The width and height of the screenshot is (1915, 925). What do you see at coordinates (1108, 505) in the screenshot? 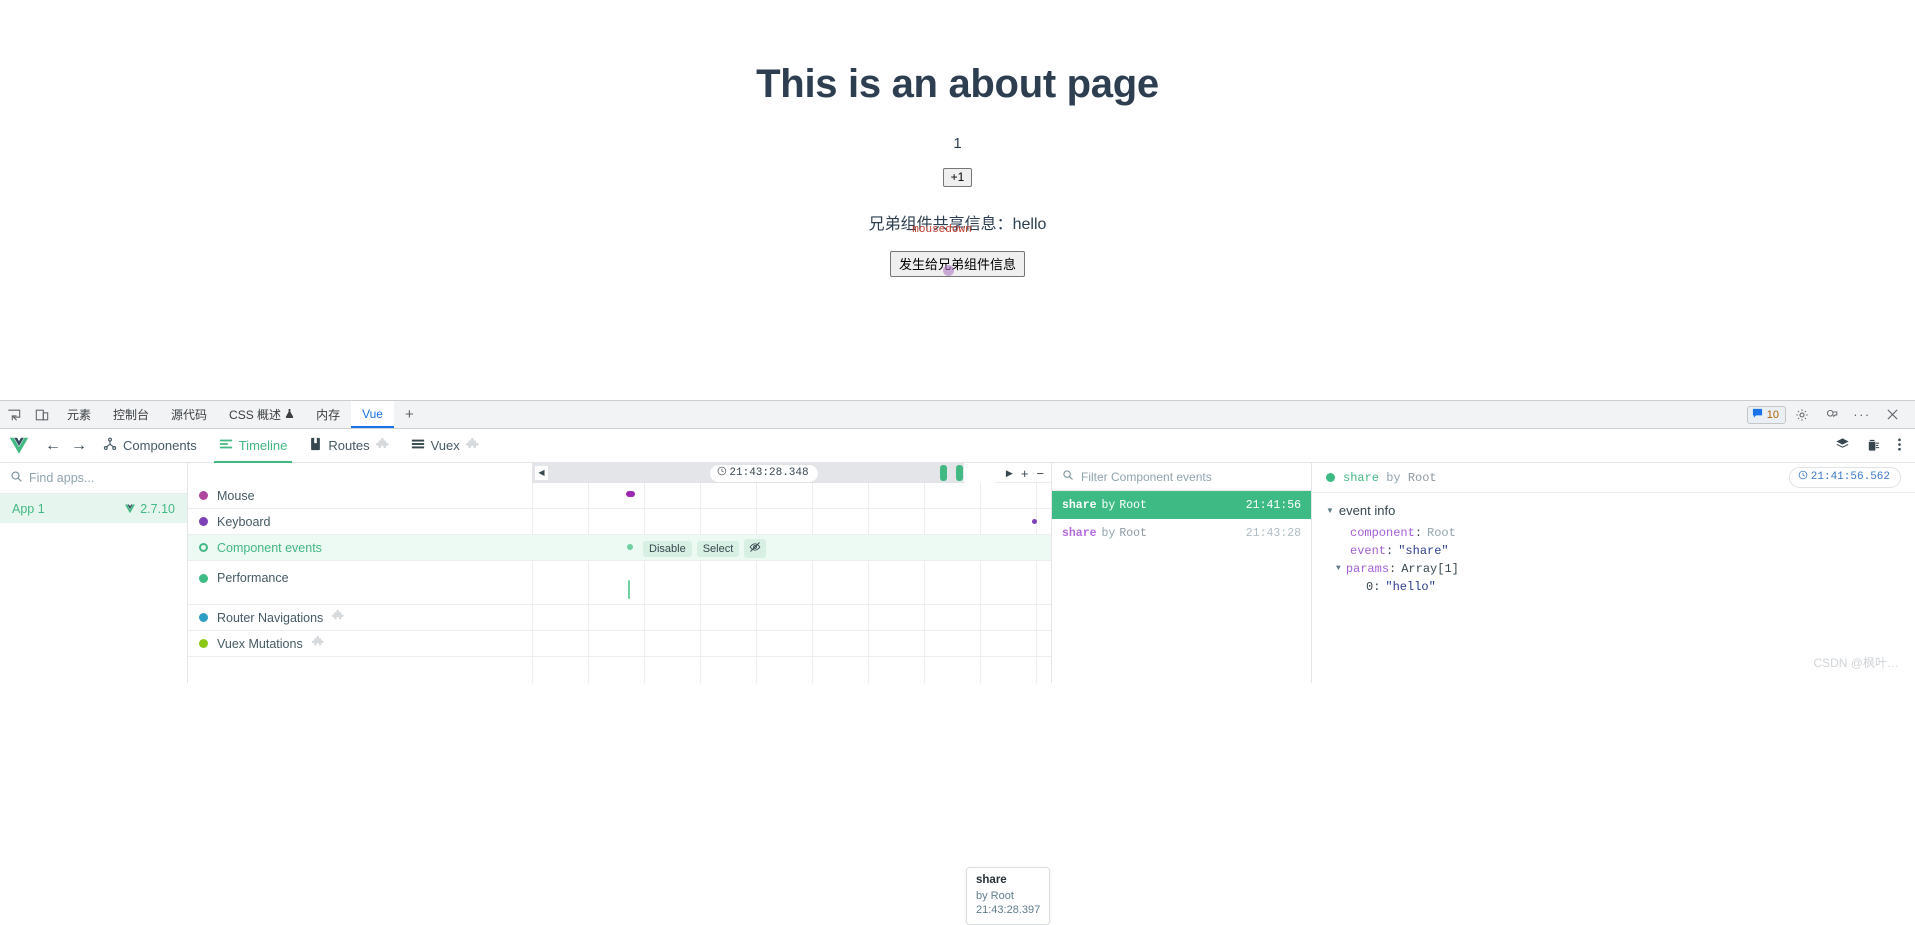
I see `event-by-label: by` at bounding box center [1108, 505].